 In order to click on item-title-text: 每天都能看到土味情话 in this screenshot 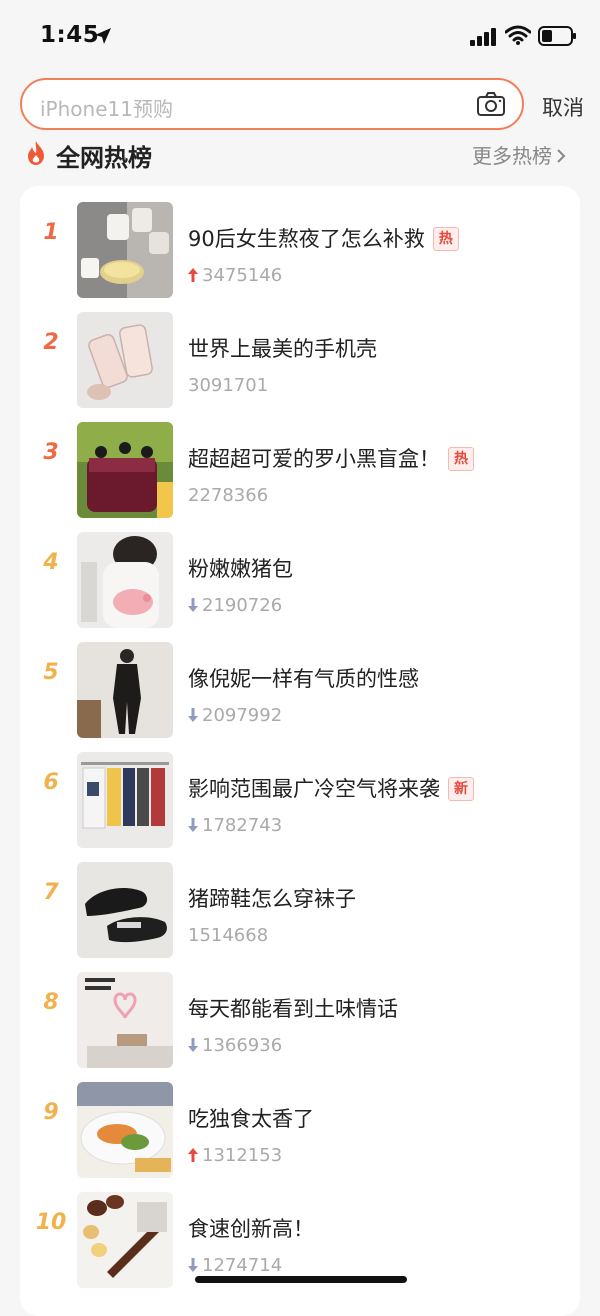, I will do `click(293, 1009)`.